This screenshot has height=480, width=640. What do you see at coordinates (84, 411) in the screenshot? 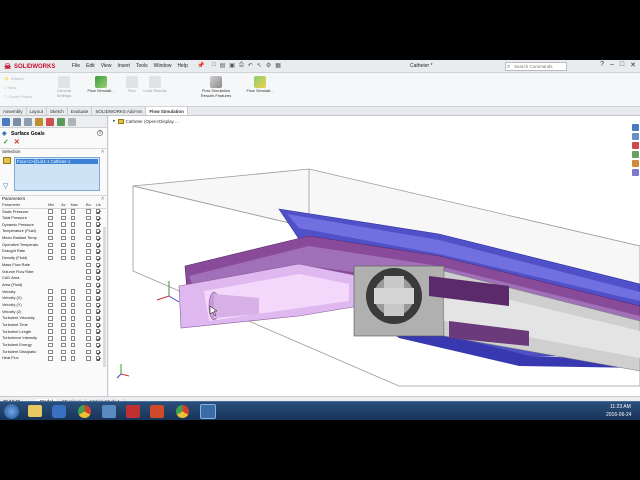
I see `chrome-icon` at bounding box center [84, 411].